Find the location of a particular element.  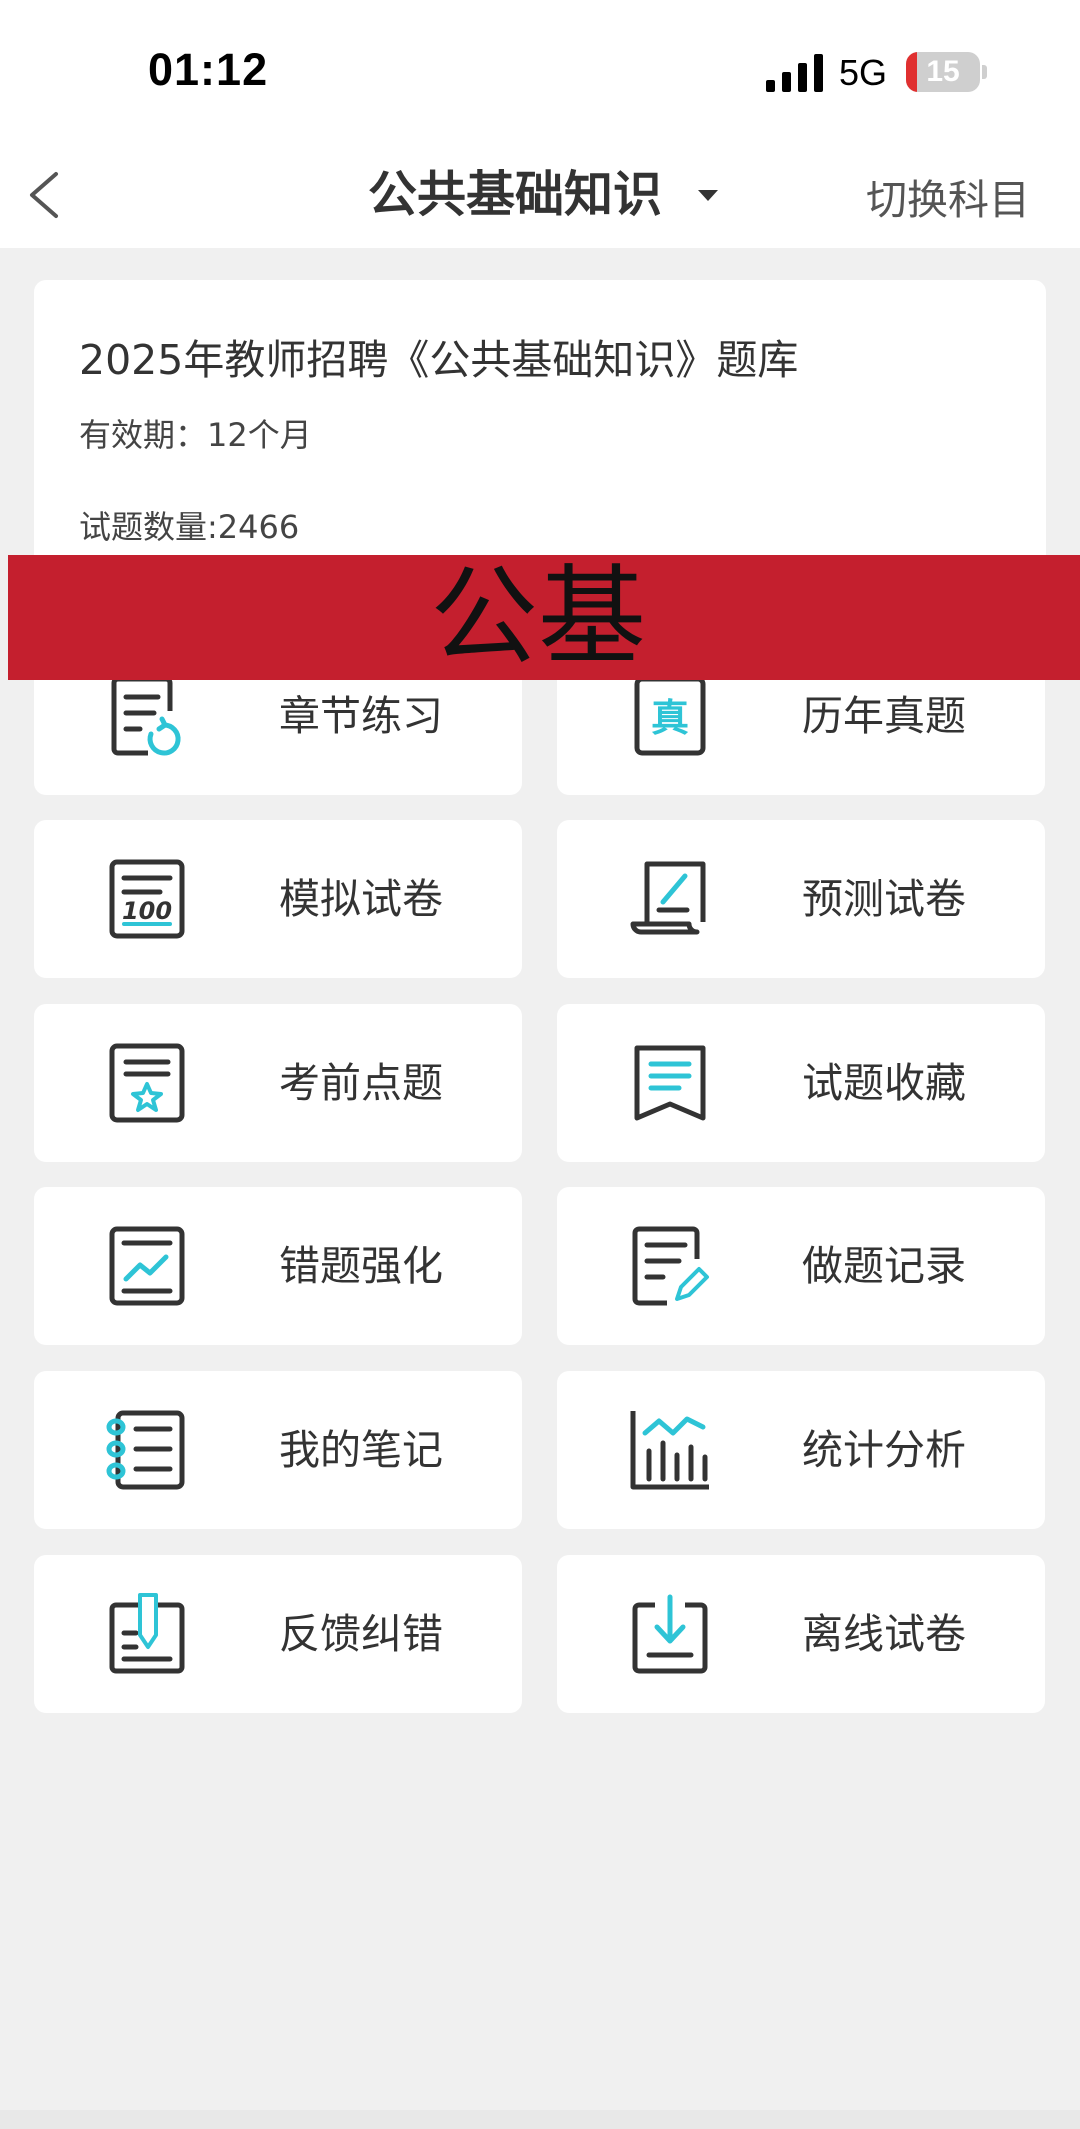

signal-icon is located at coordinates (794, 73).